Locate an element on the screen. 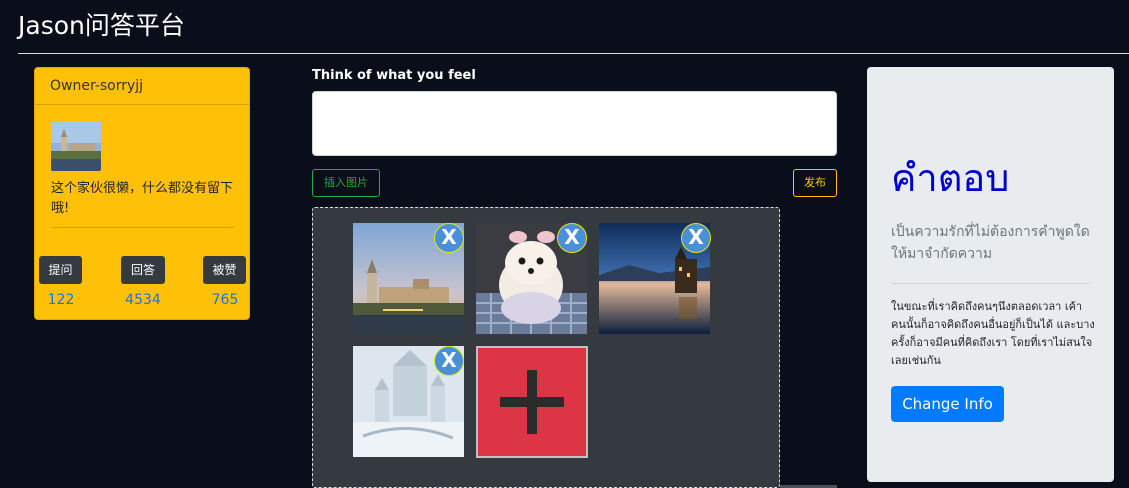 This screenshot has width=1129, height=488. answer-divider is located at coordinates (990, 283).